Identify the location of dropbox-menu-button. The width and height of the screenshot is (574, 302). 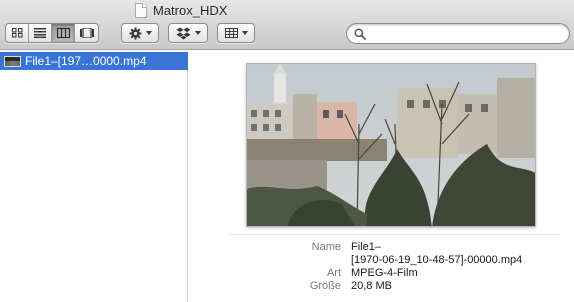
(188, 33).